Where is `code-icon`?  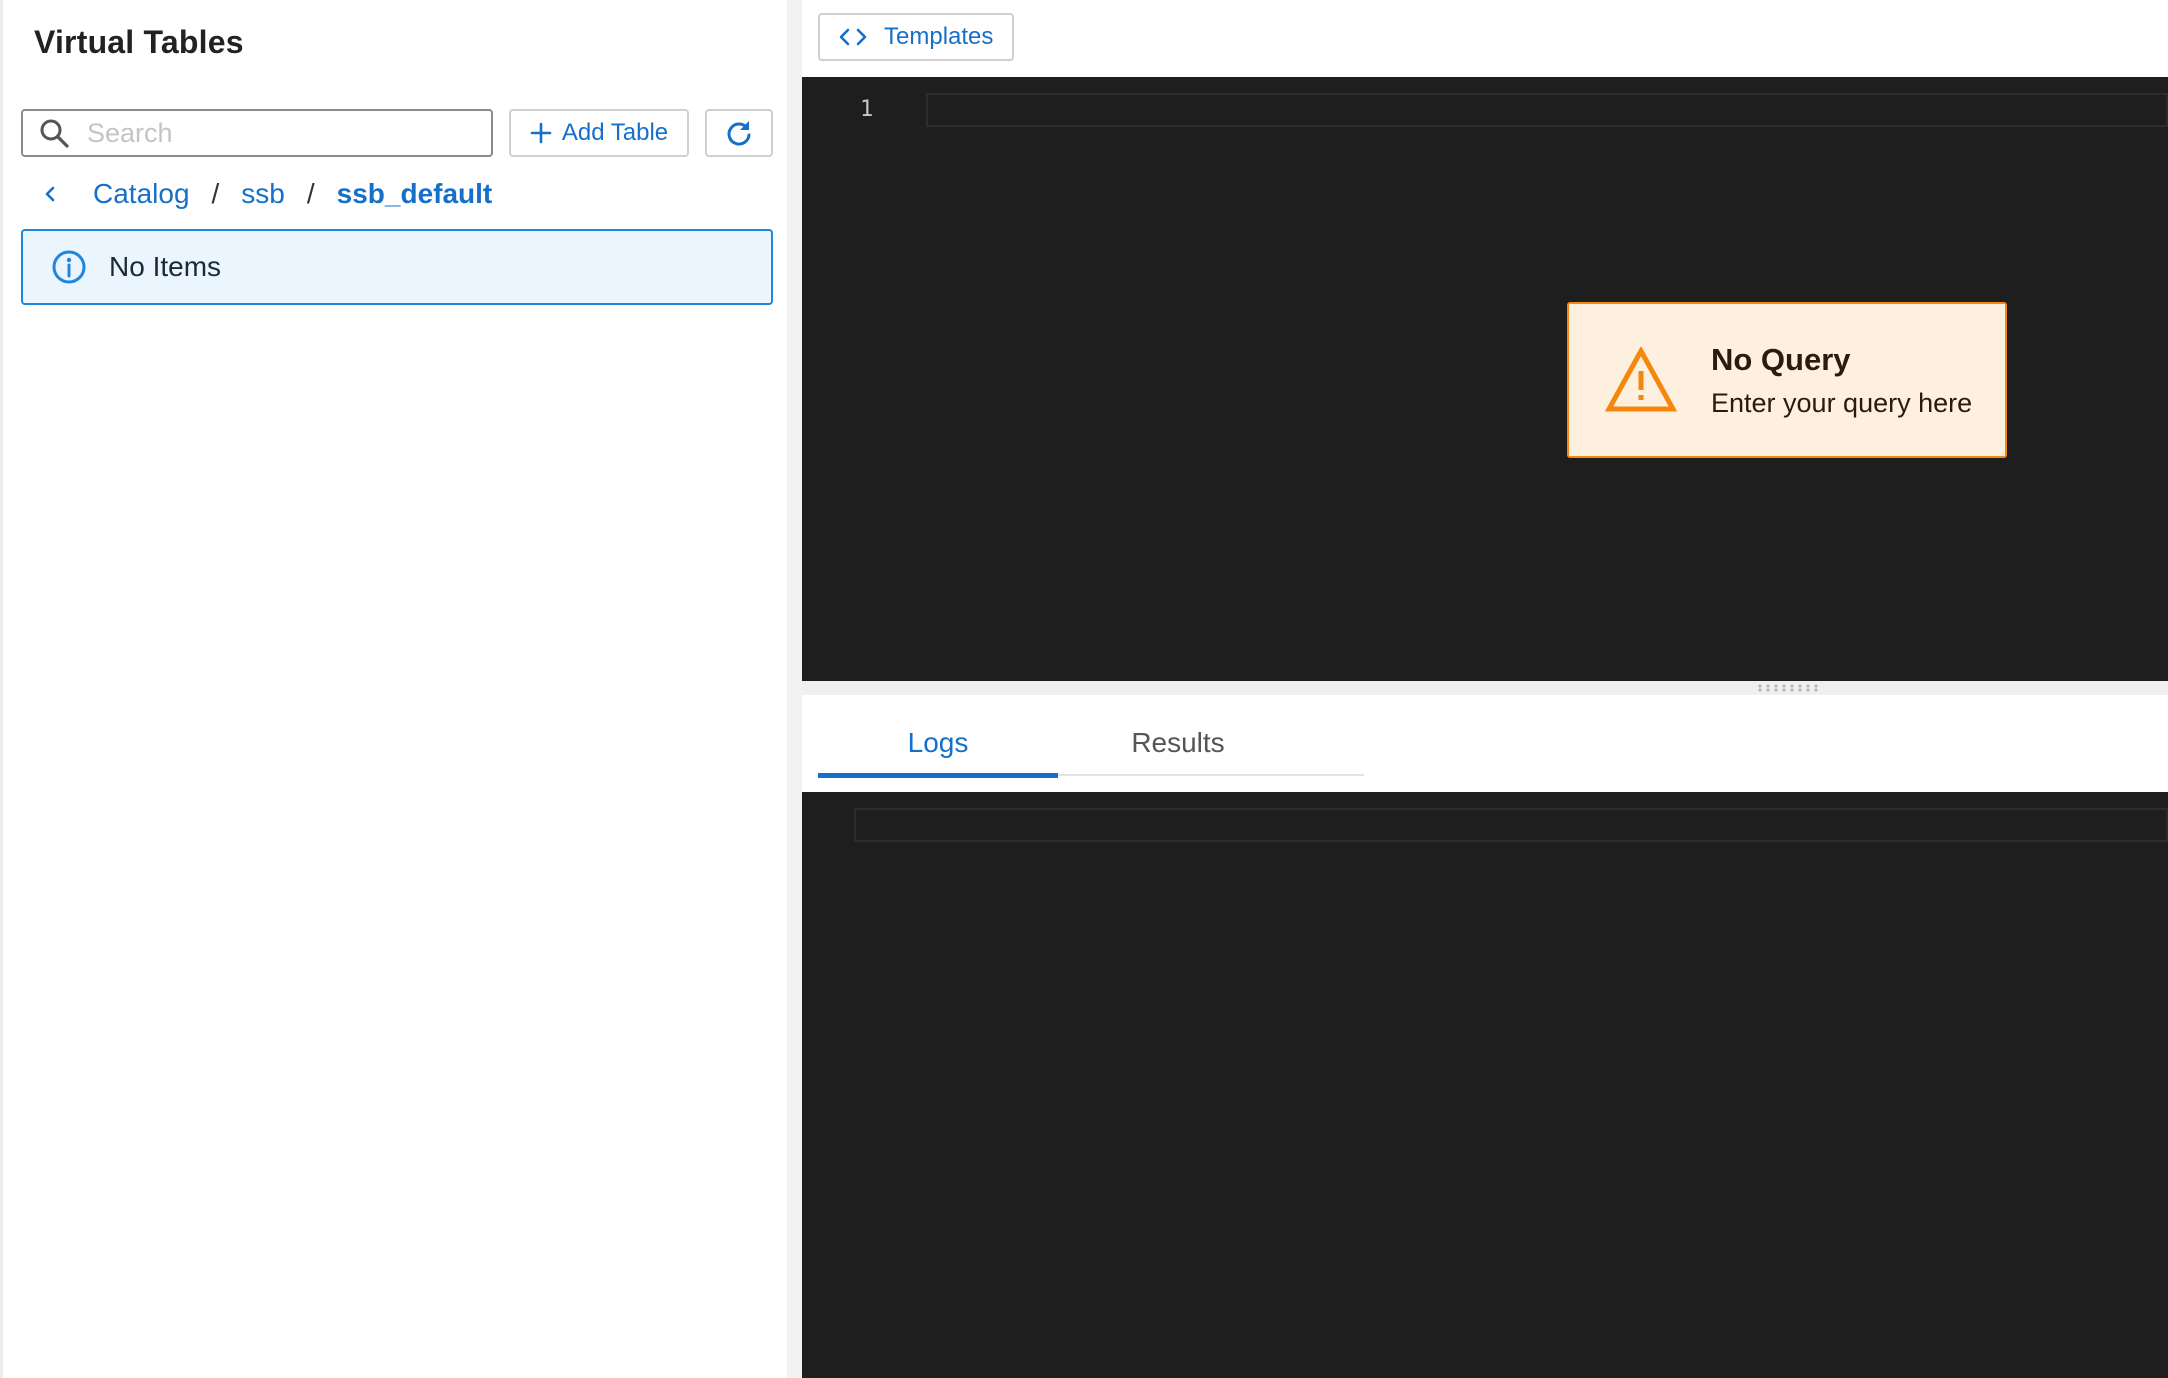 code-icon is located at coordinates (853, 37).